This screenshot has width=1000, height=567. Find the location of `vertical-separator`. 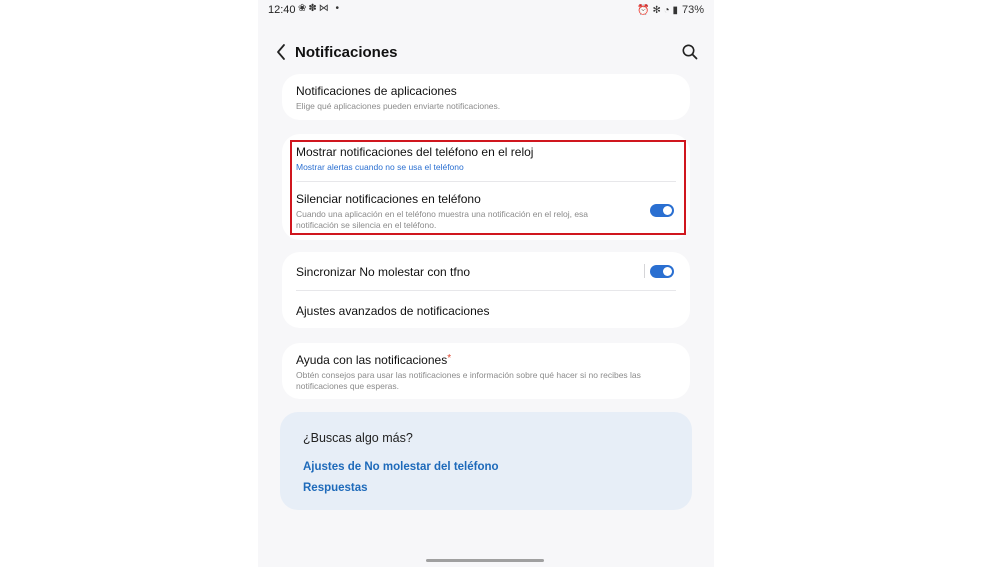

vertical-separator is located at coordinates (644, 271).